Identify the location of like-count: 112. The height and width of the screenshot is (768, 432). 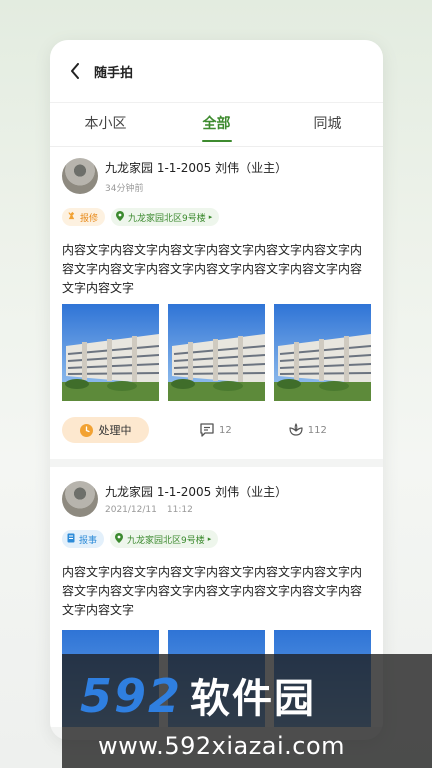
(317, 430).